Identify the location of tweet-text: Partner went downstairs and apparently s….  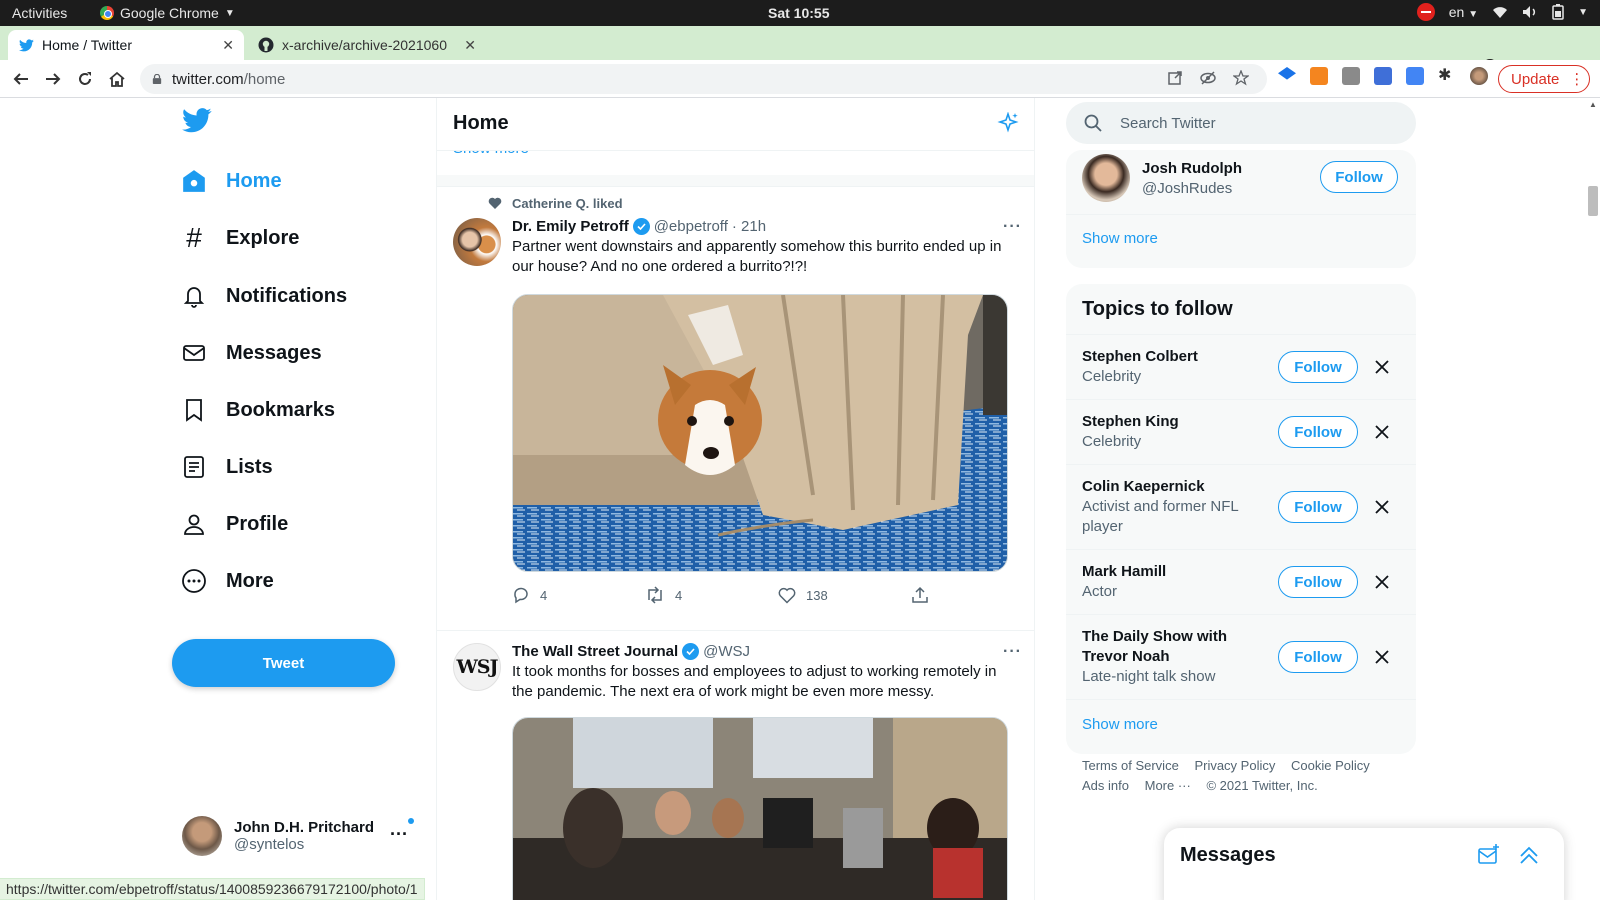
(757, 256).